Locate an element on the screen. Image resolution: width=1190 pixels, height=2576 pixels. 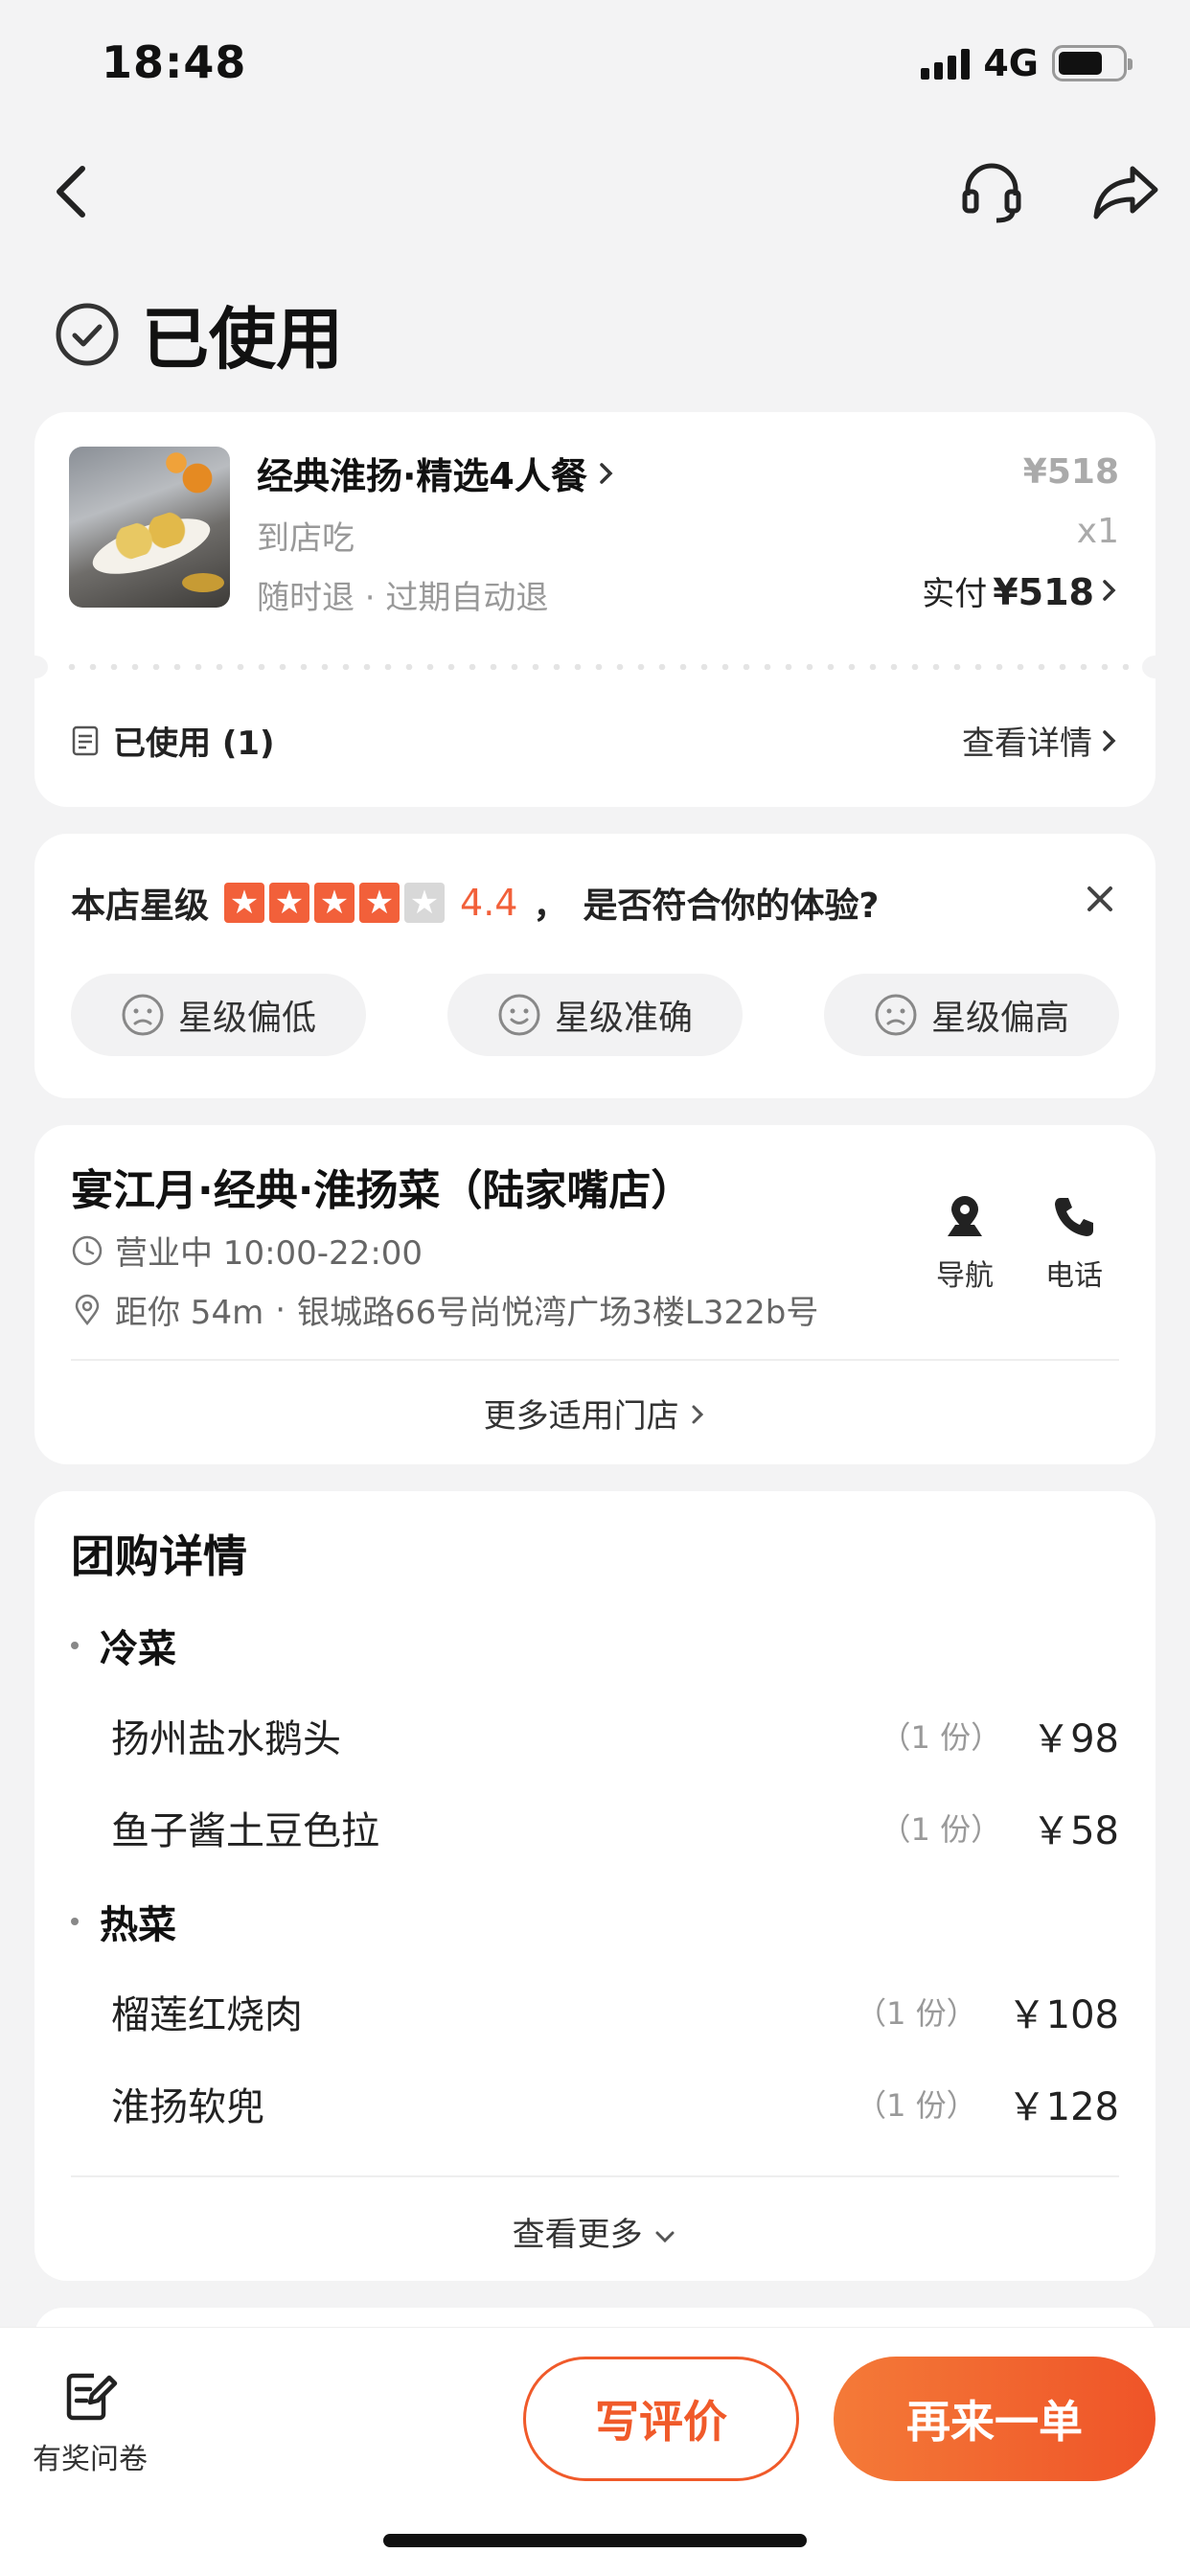
location-pin-icon is located at coordinates (88, 1309).